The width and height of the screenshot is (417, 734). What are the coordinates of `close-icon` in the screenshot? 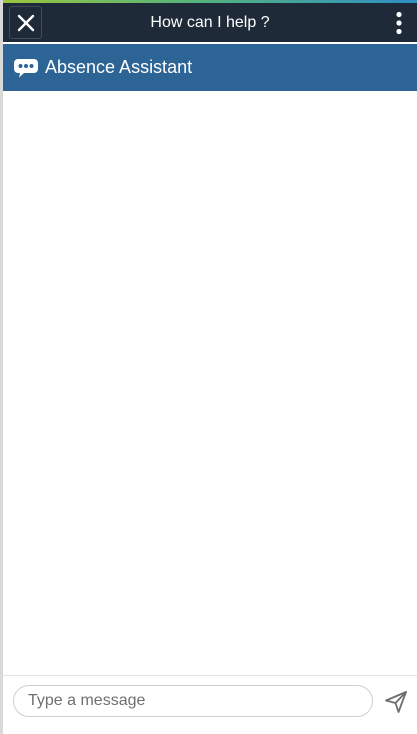 It's located at (25, 22).